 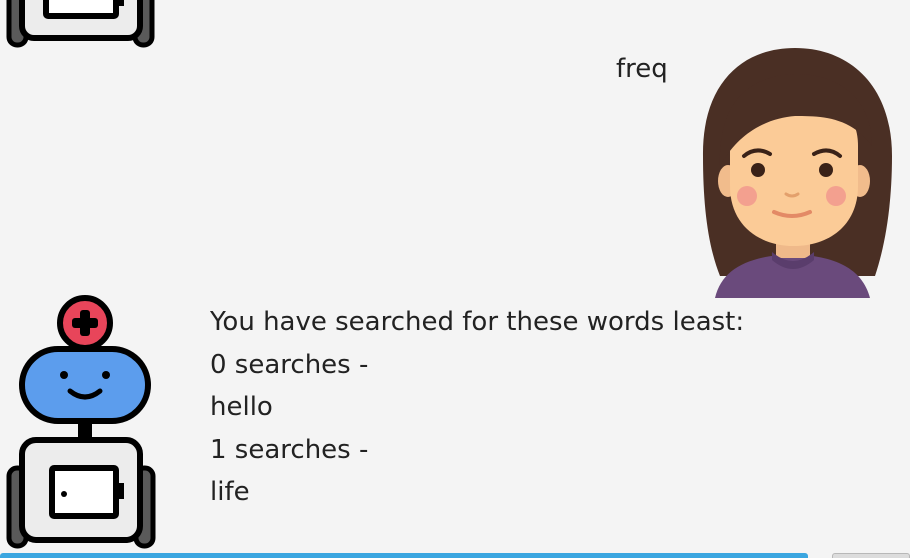 What do you see at coordinates (230, 492) in the screenshot?
I see `bot-message-line: life` at bounding box center [230, 492].